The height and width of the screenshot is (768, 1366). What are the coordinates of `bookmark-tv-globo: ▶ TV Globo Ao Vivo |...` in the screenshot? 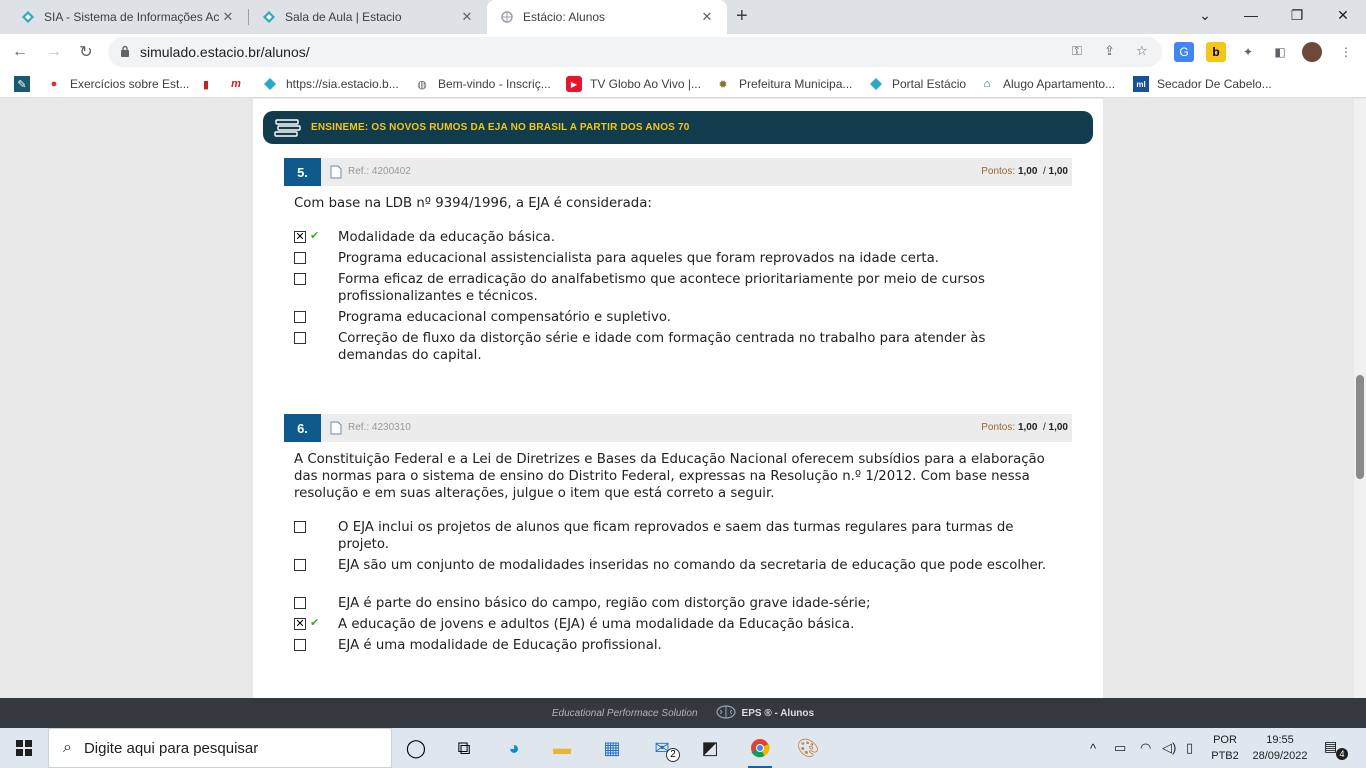 It's located at (633, 84).